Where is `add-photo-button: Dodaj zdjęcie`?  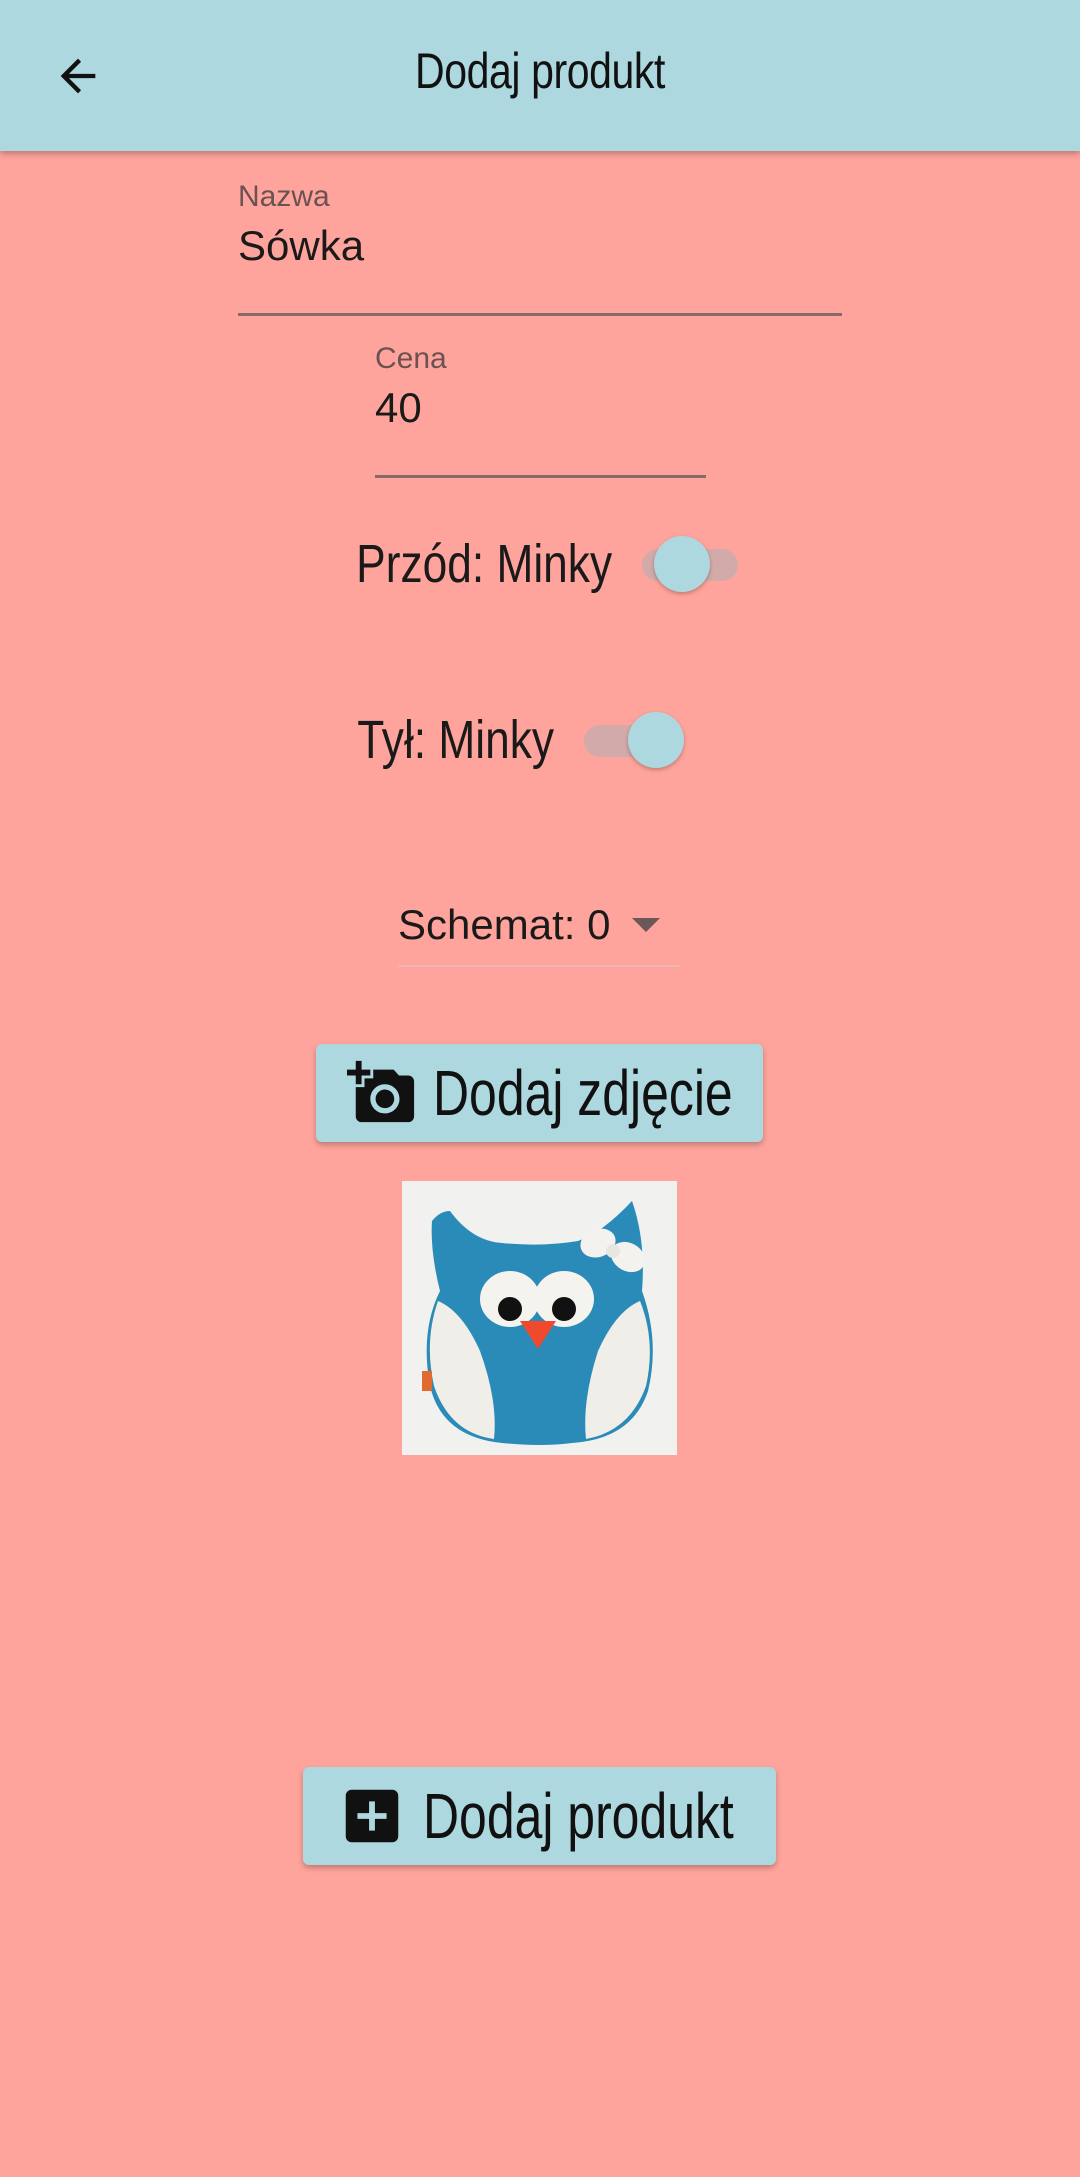
add-photo-button: Dodaj zdjęcie is located at coordinates (539, 1093).